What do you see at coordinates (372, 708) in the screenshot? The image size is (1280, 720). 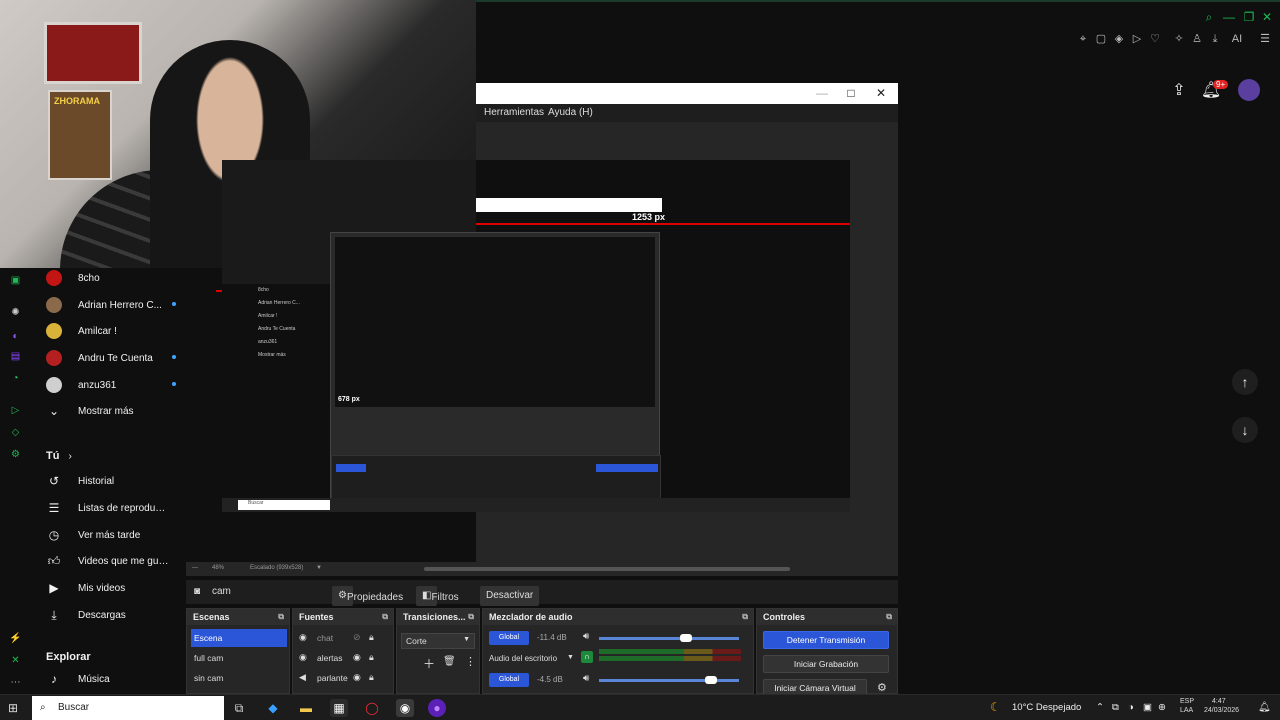 I see `opera-icon: ◯` at bounding box center [372, 708].